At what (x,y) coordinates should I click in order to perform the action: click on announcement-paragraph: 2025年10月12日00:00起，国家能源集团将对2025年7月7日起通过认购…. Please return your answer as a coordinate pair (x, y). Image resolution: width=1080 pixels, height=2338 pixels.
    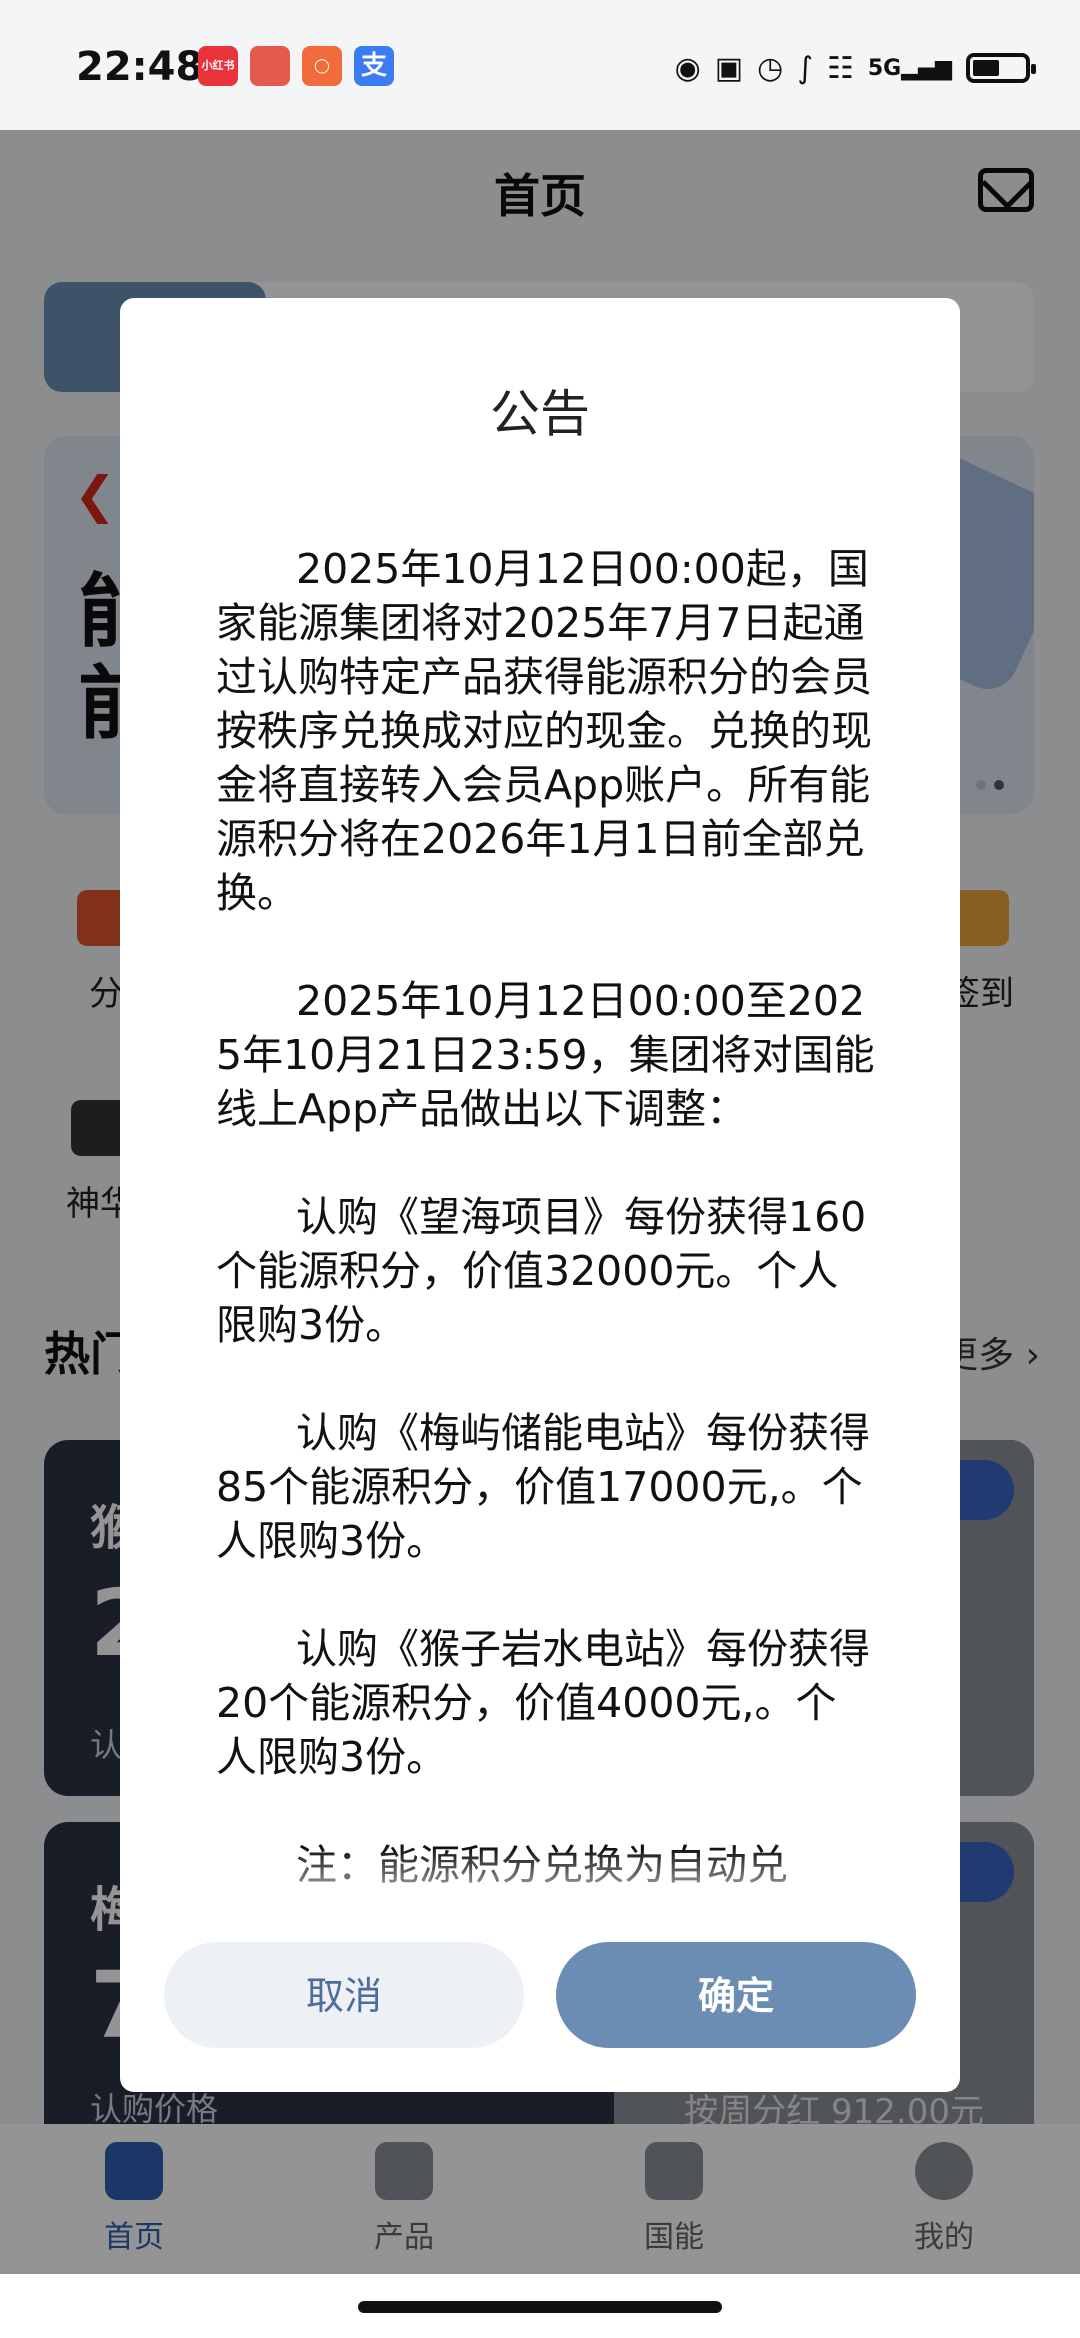
    Looking at the image, I should click on (544, 731).